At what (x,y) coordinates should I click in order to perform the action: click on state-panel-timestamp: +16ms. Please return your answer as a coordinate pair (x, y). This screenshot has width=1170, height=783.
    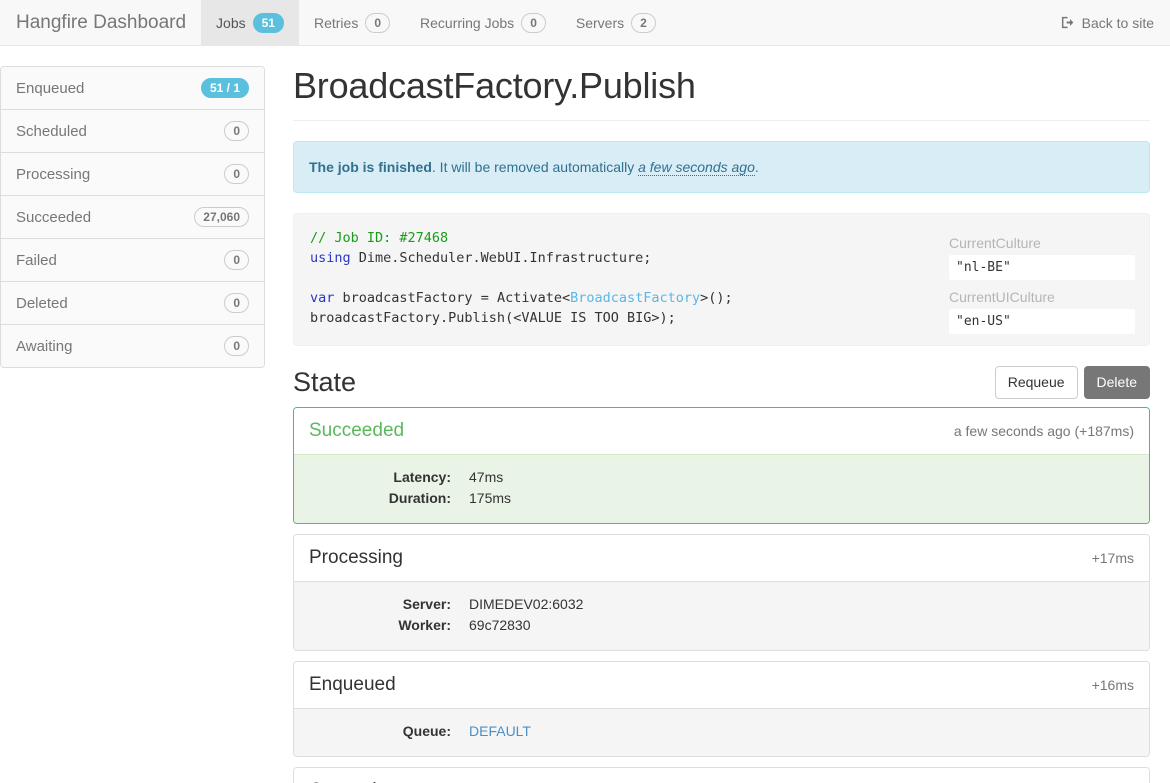
    Looking at the image, I should click on (1112, 685).